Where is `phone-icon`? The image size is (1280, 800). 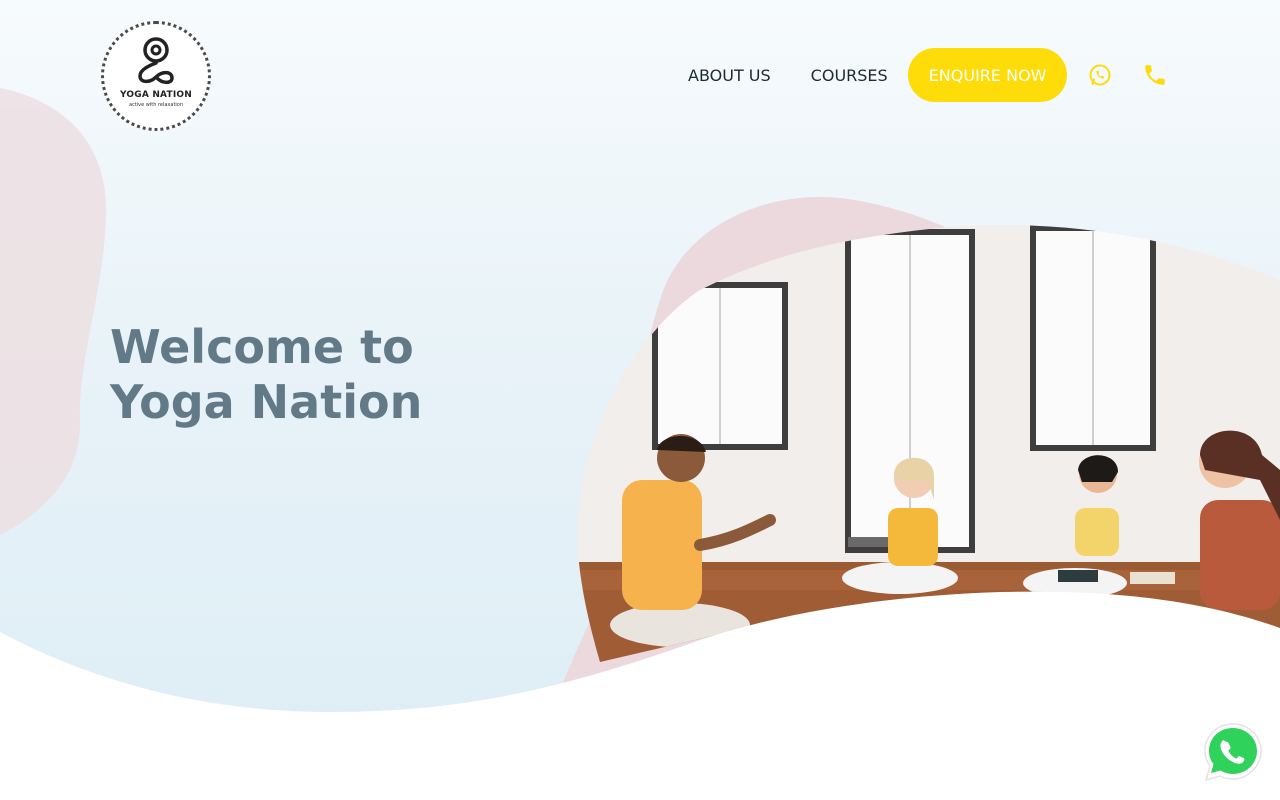
phone-icon is located at coordinates (1155, 75).